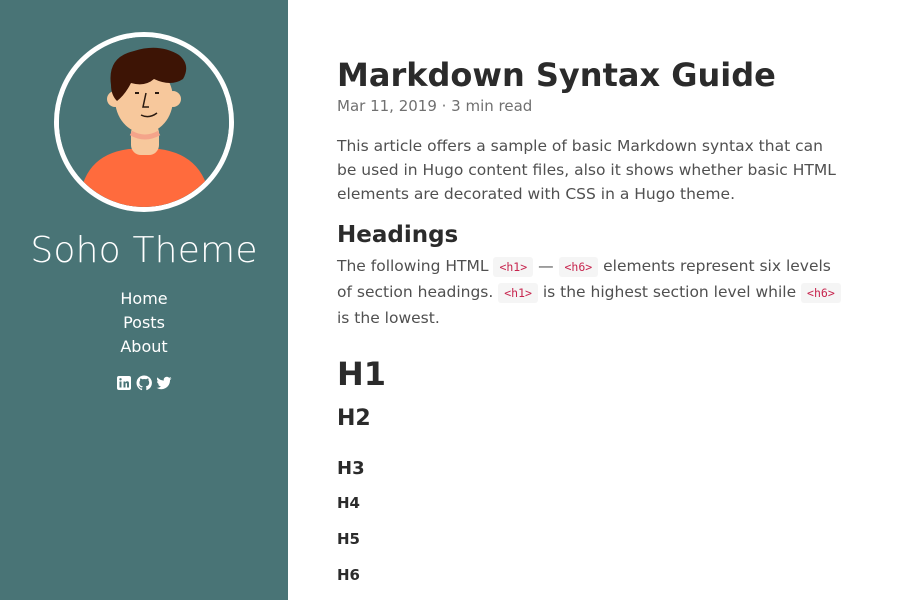 The height and width of the screenshot is (600, 900). I want to click on demo-heading-h5: H5, so click(348, 539).